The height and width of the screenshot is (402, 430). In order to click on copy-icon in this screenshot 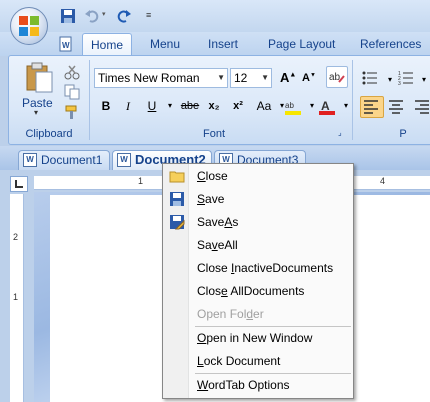, I will do `click(72, 92)`.